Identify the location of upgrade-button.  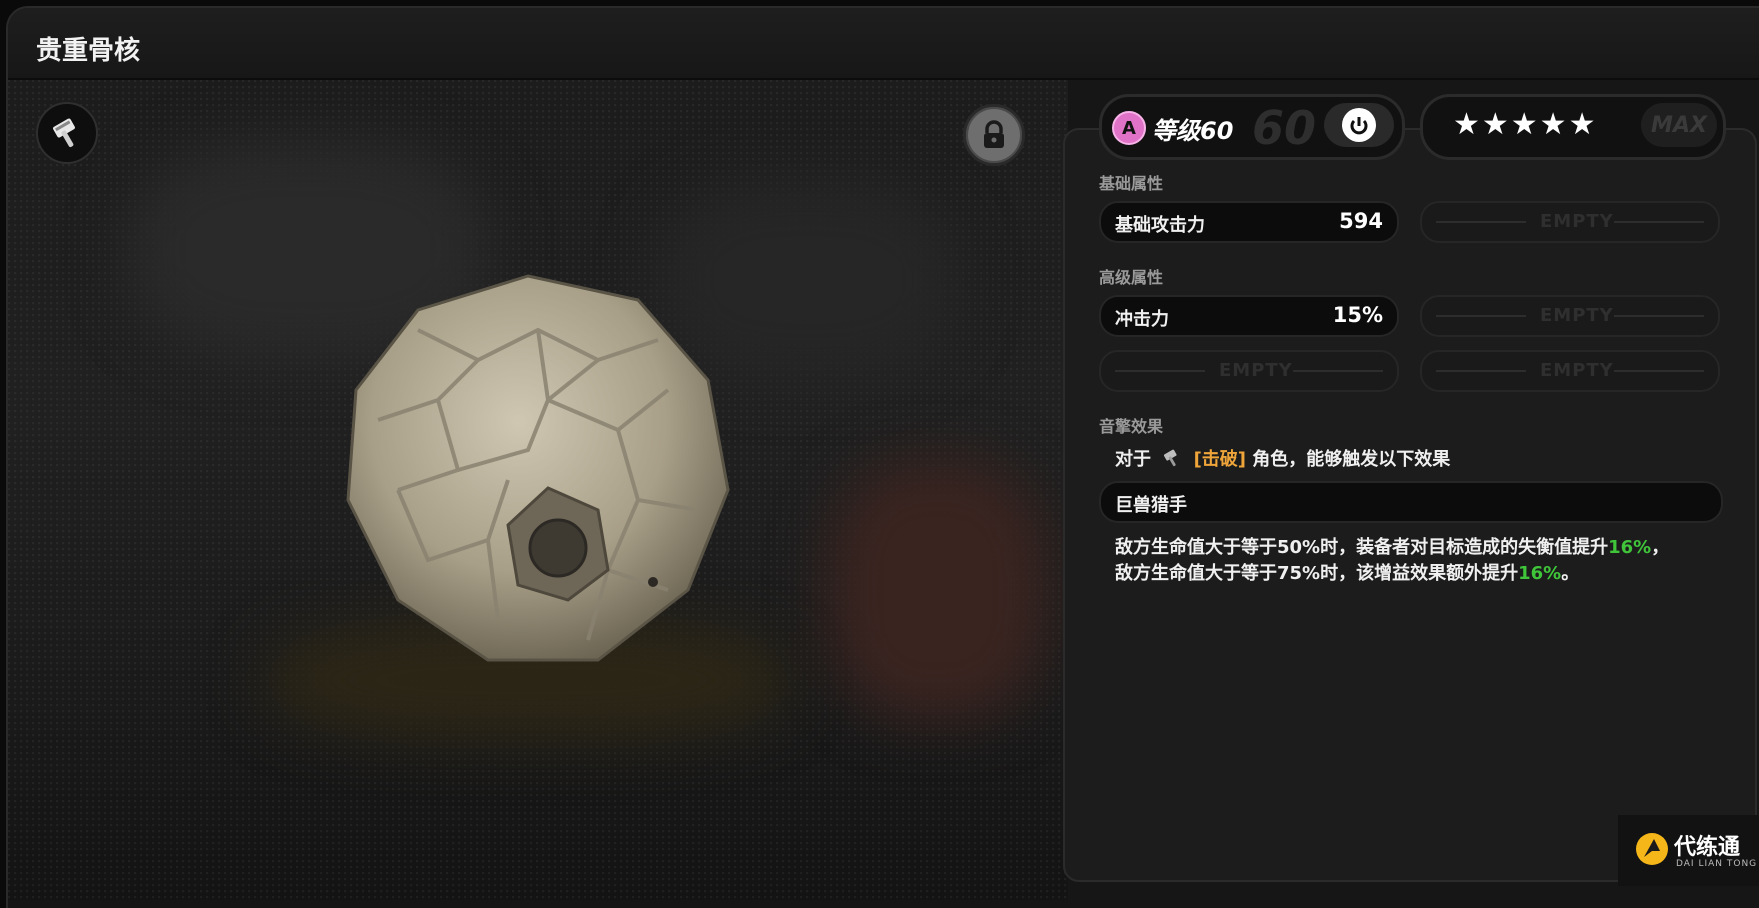
(1359, 125).